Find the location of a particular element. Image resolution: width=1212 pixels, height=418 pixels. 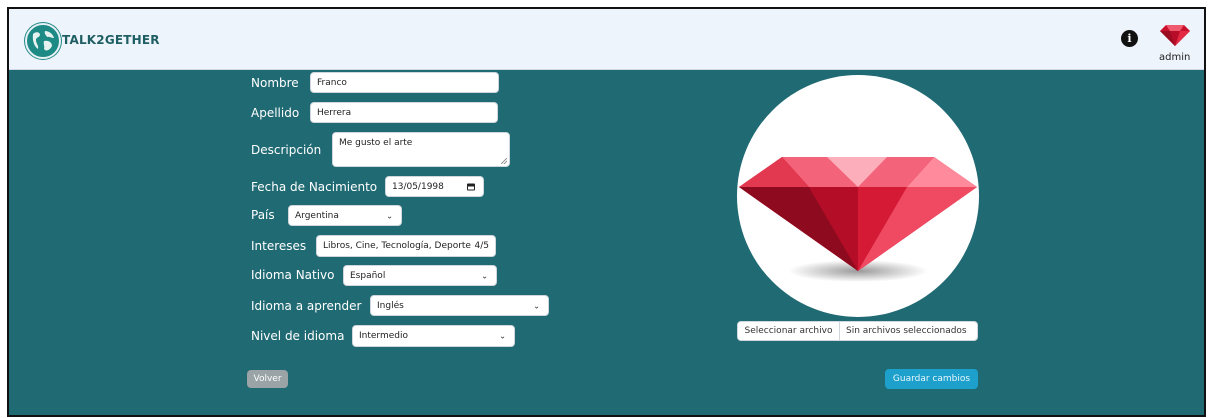

nombre-label: Nombre is located at coordinates (275, 83).